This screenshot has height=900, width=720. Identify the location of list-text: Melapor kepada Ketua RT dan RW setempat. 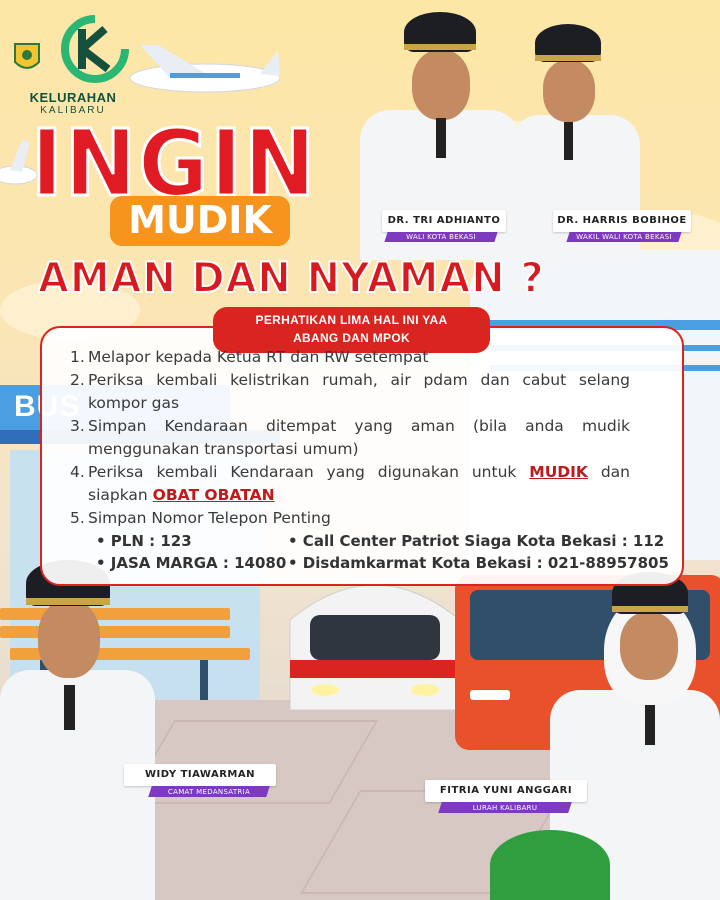
(258, 357).